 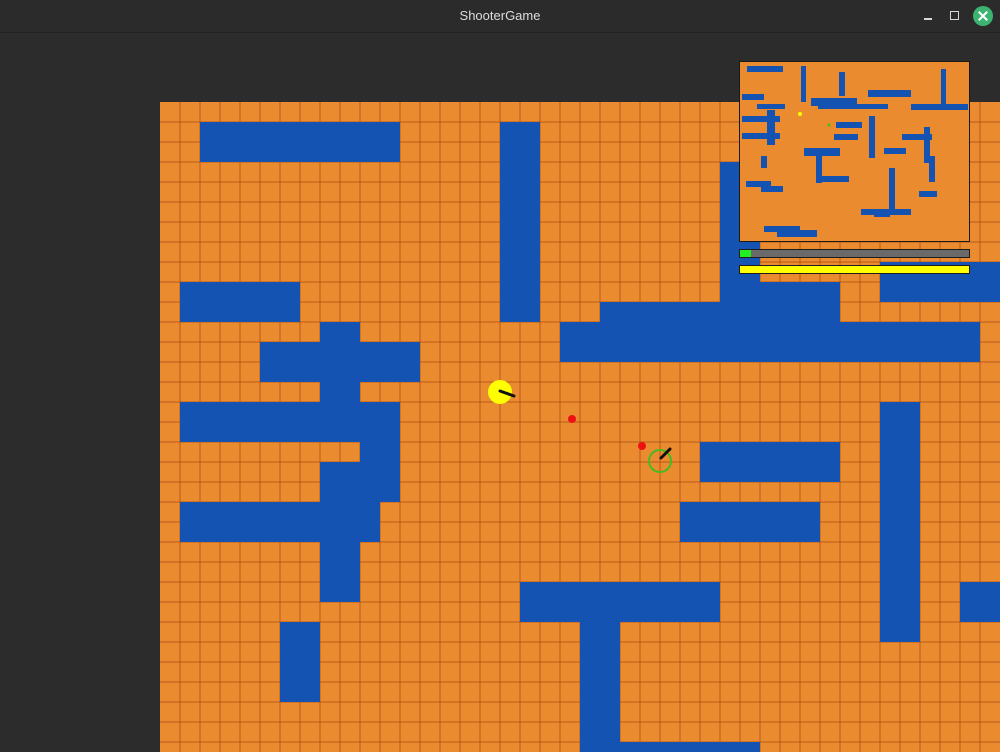 I want to click on minimap, so click(x=854, y=151).